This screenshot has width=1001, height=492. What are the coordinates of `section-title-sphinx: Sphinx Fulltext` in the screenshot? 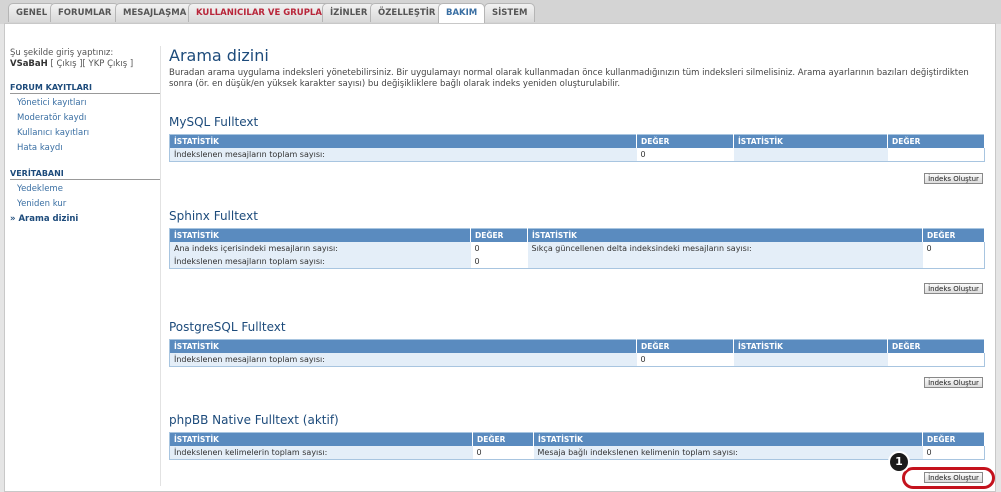 It's located at (213, 216).